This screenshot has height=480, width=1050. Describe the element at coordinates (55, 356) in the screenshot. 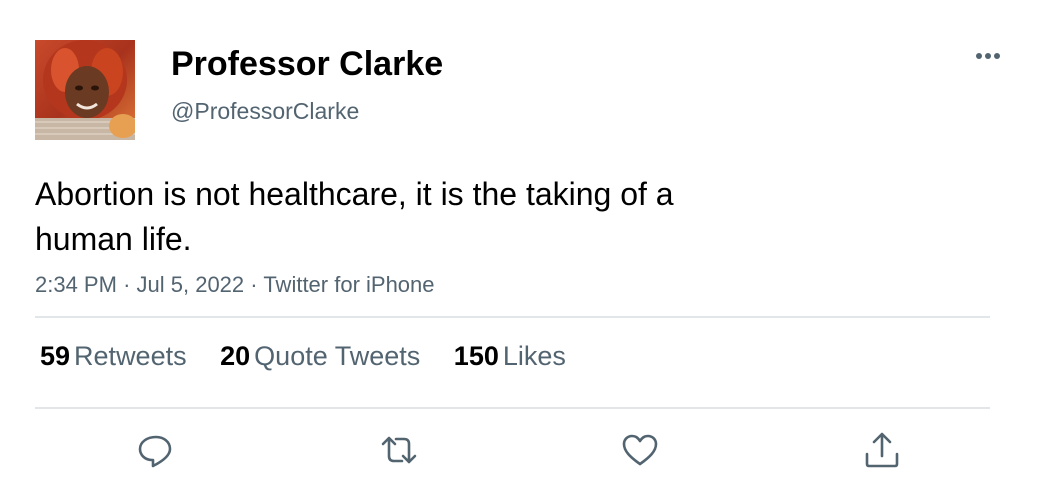

I see `retweets-count: 59` at that location.